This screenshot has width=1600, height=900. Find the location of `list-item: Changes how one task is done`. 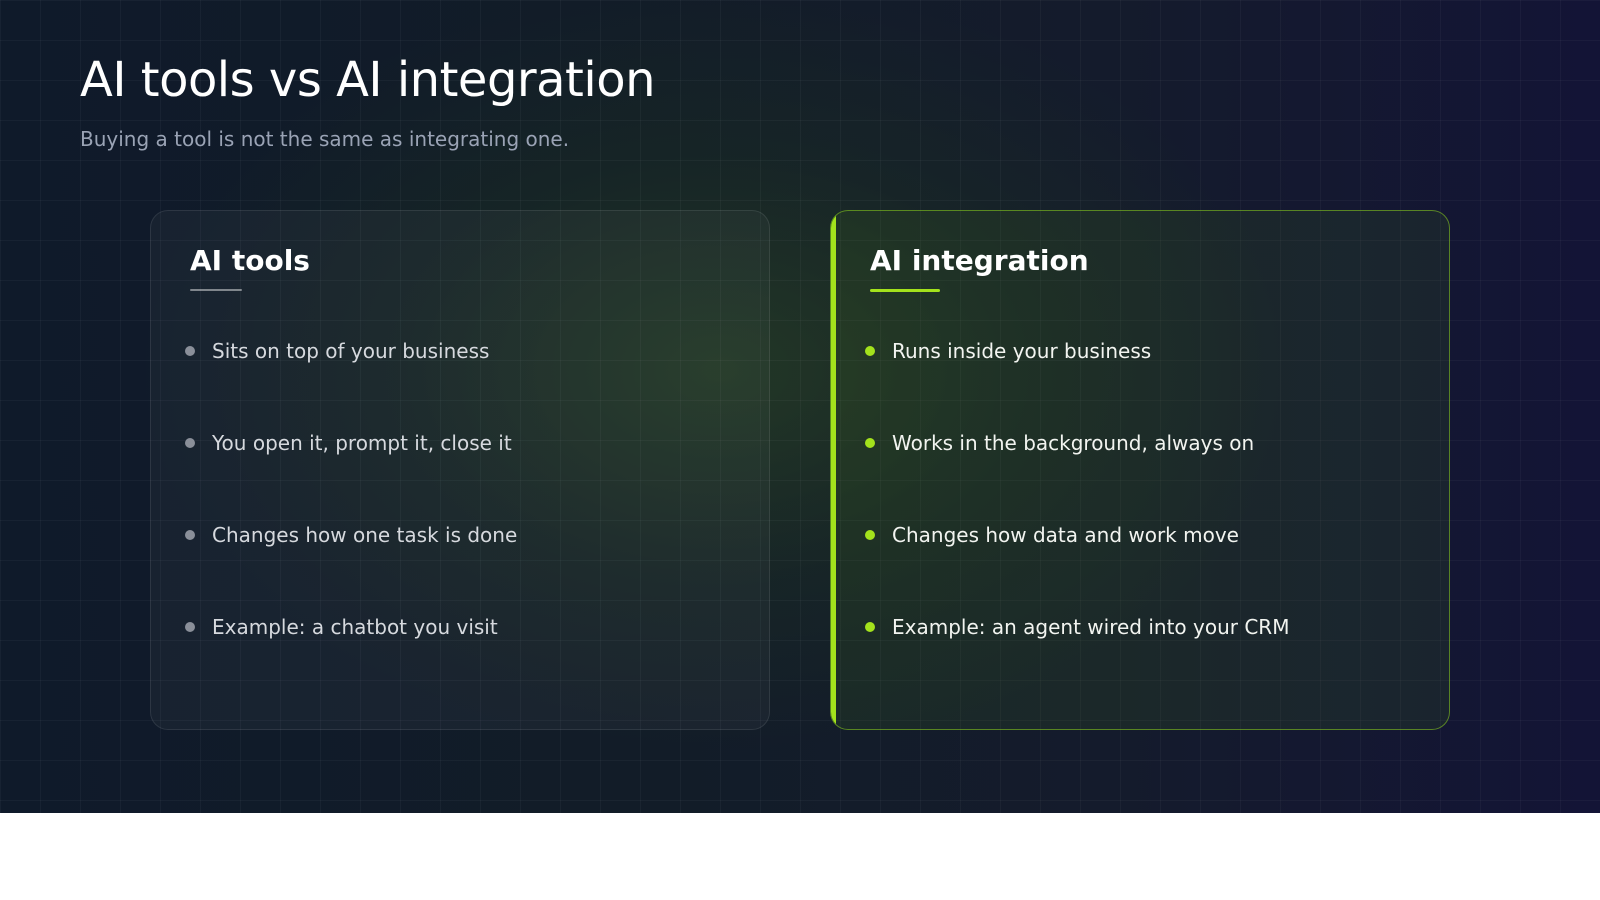

list-item: Changes how one task is done is located at coordinates (351, 569).